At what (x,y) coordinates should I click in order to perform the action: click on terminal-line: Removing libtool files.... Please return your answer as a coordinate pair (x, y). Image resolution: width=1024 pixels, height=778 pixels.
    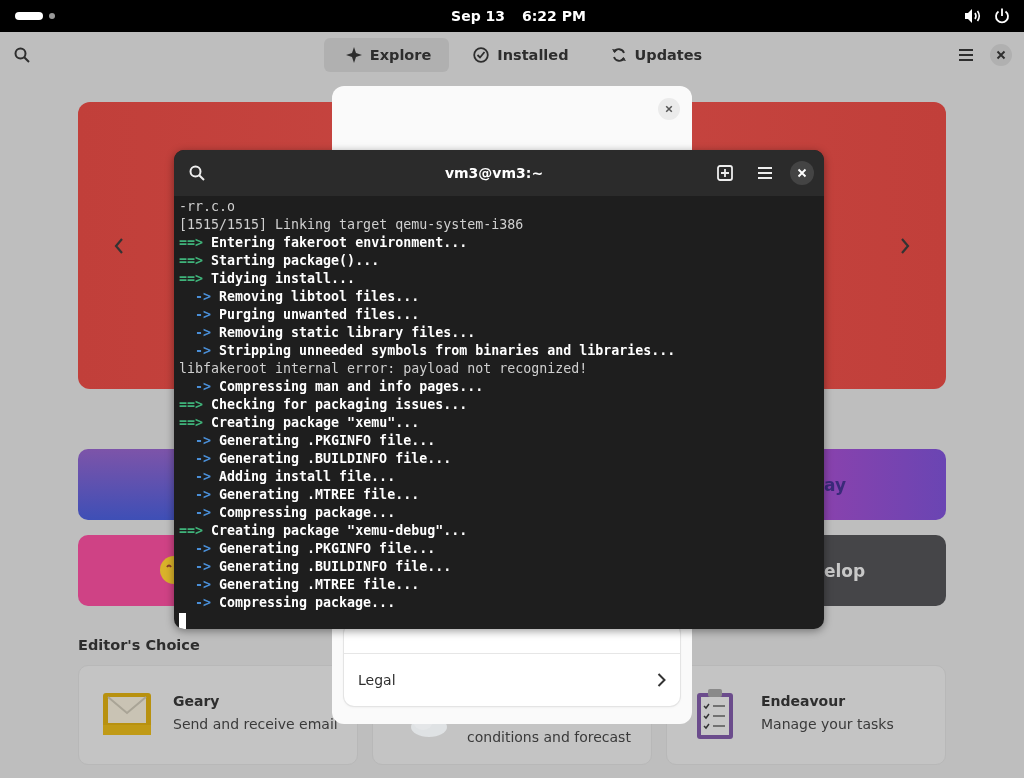
    Looking at the image, I should click on (319, 296).